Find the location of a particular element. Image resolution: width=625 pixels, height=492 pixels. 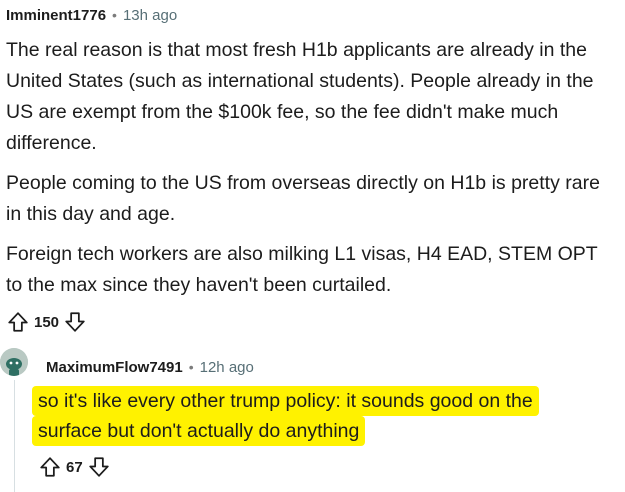

thread-line is located at coordinates (14, 436).